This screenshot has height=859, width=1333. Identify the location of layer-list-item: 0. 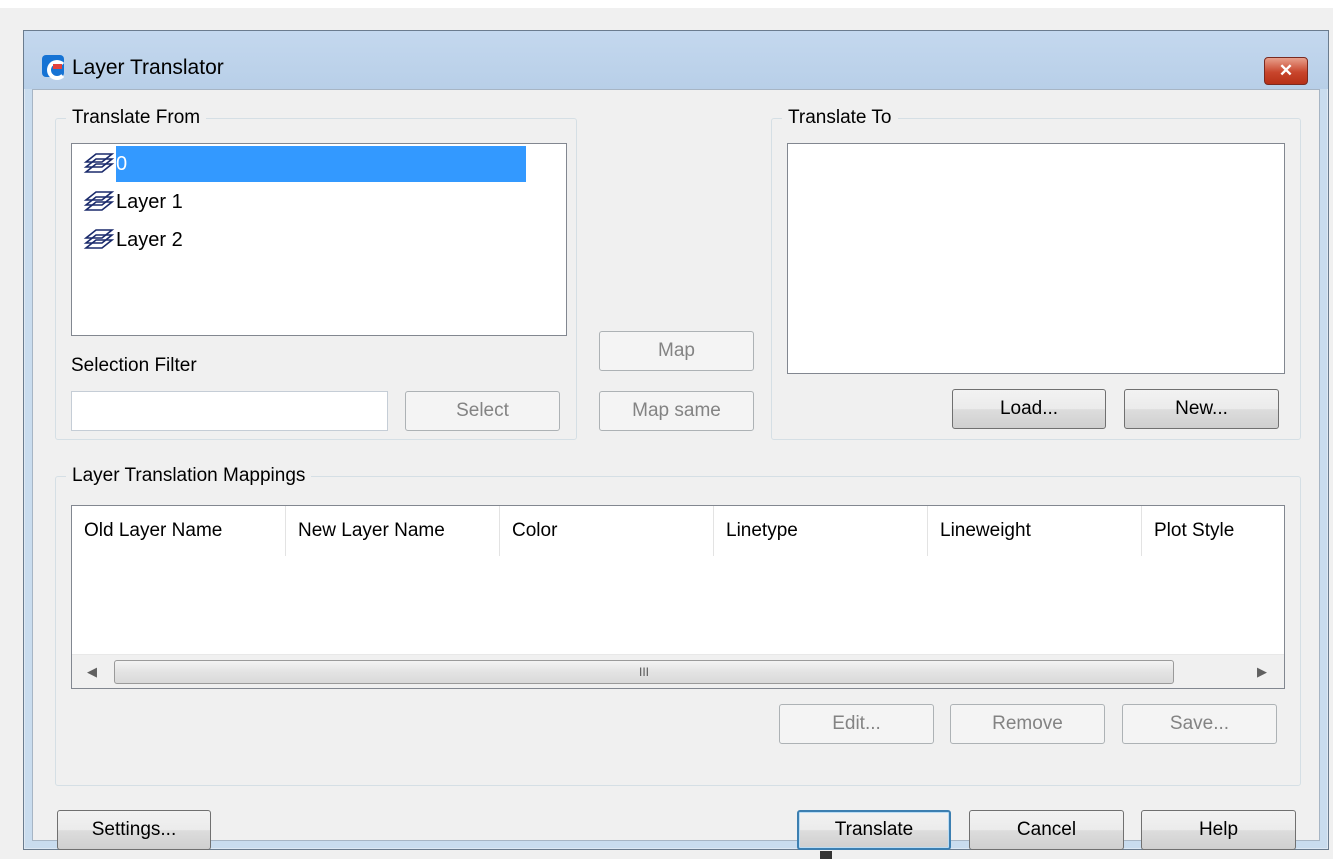
(304, 164).